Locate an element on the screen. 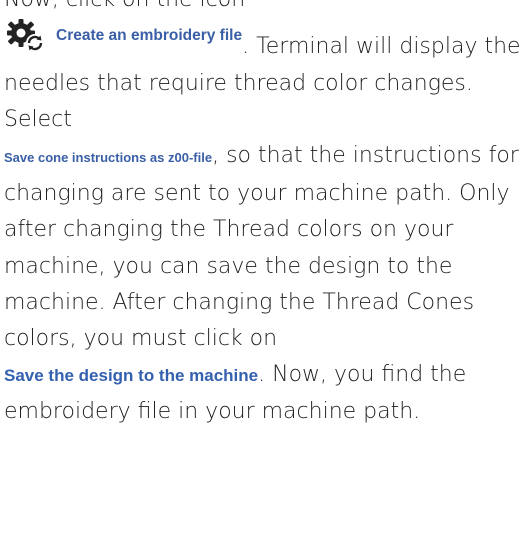 The height and width of the screenshot is (543, 531). save-cone-instructions-button: Save cone instructions as z00-file is located at coordinates (108, 158).